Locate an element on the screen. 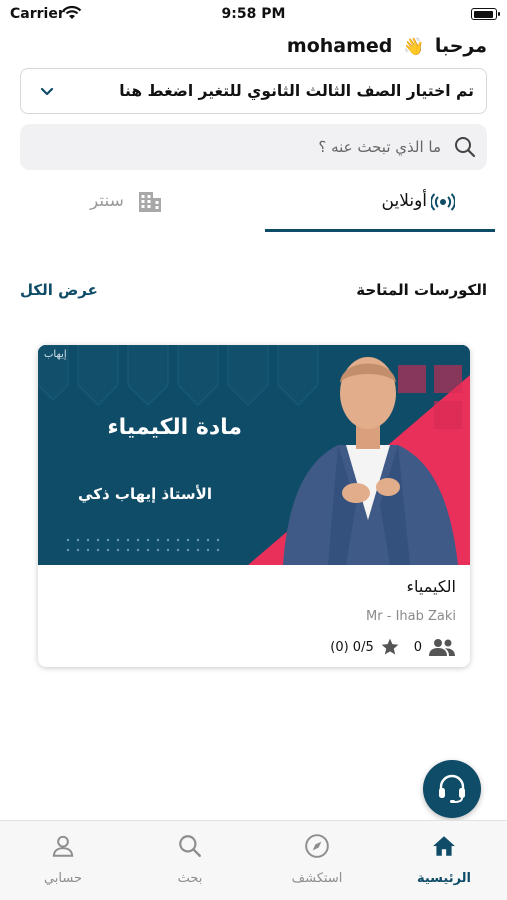 Image resolution: width=507 pixels, height=900 pixels. course-teacher: Mr - Ihab Zaki is located at coordinates (411, 616).